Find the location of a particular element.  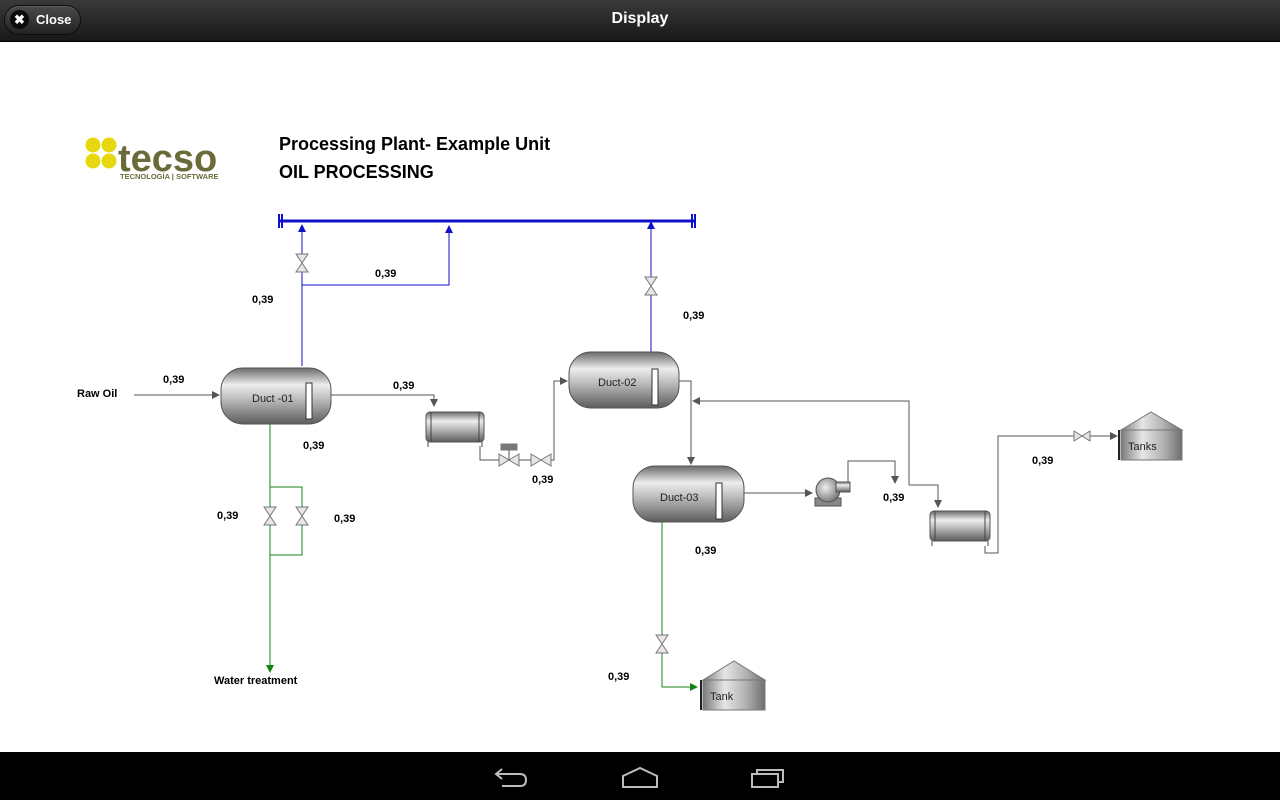

reading-tanks-line: 0,39 is located at coordinates (1042, 461).